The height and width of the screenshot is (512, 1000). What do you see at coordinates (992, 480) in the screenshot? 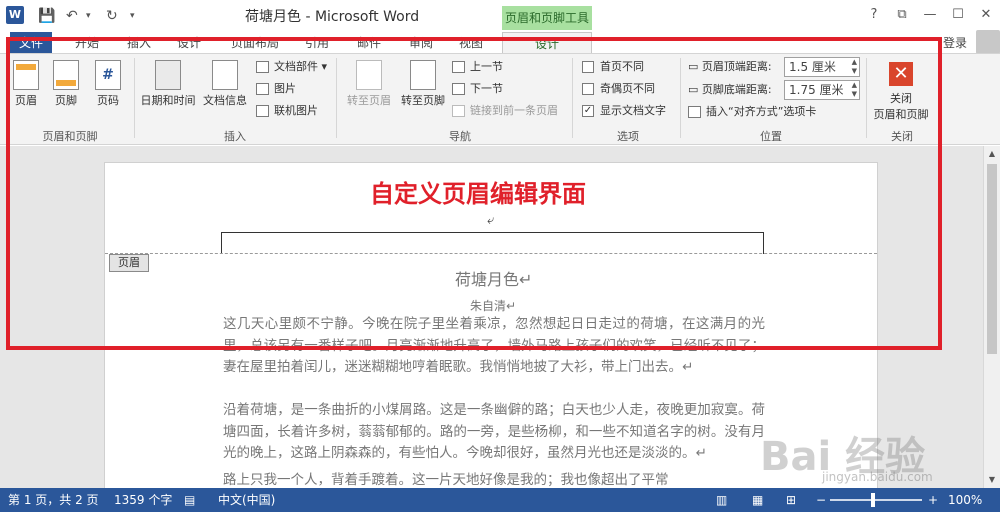
I see `scroll-down-icon: ▼` at bounding box center [992, 480].